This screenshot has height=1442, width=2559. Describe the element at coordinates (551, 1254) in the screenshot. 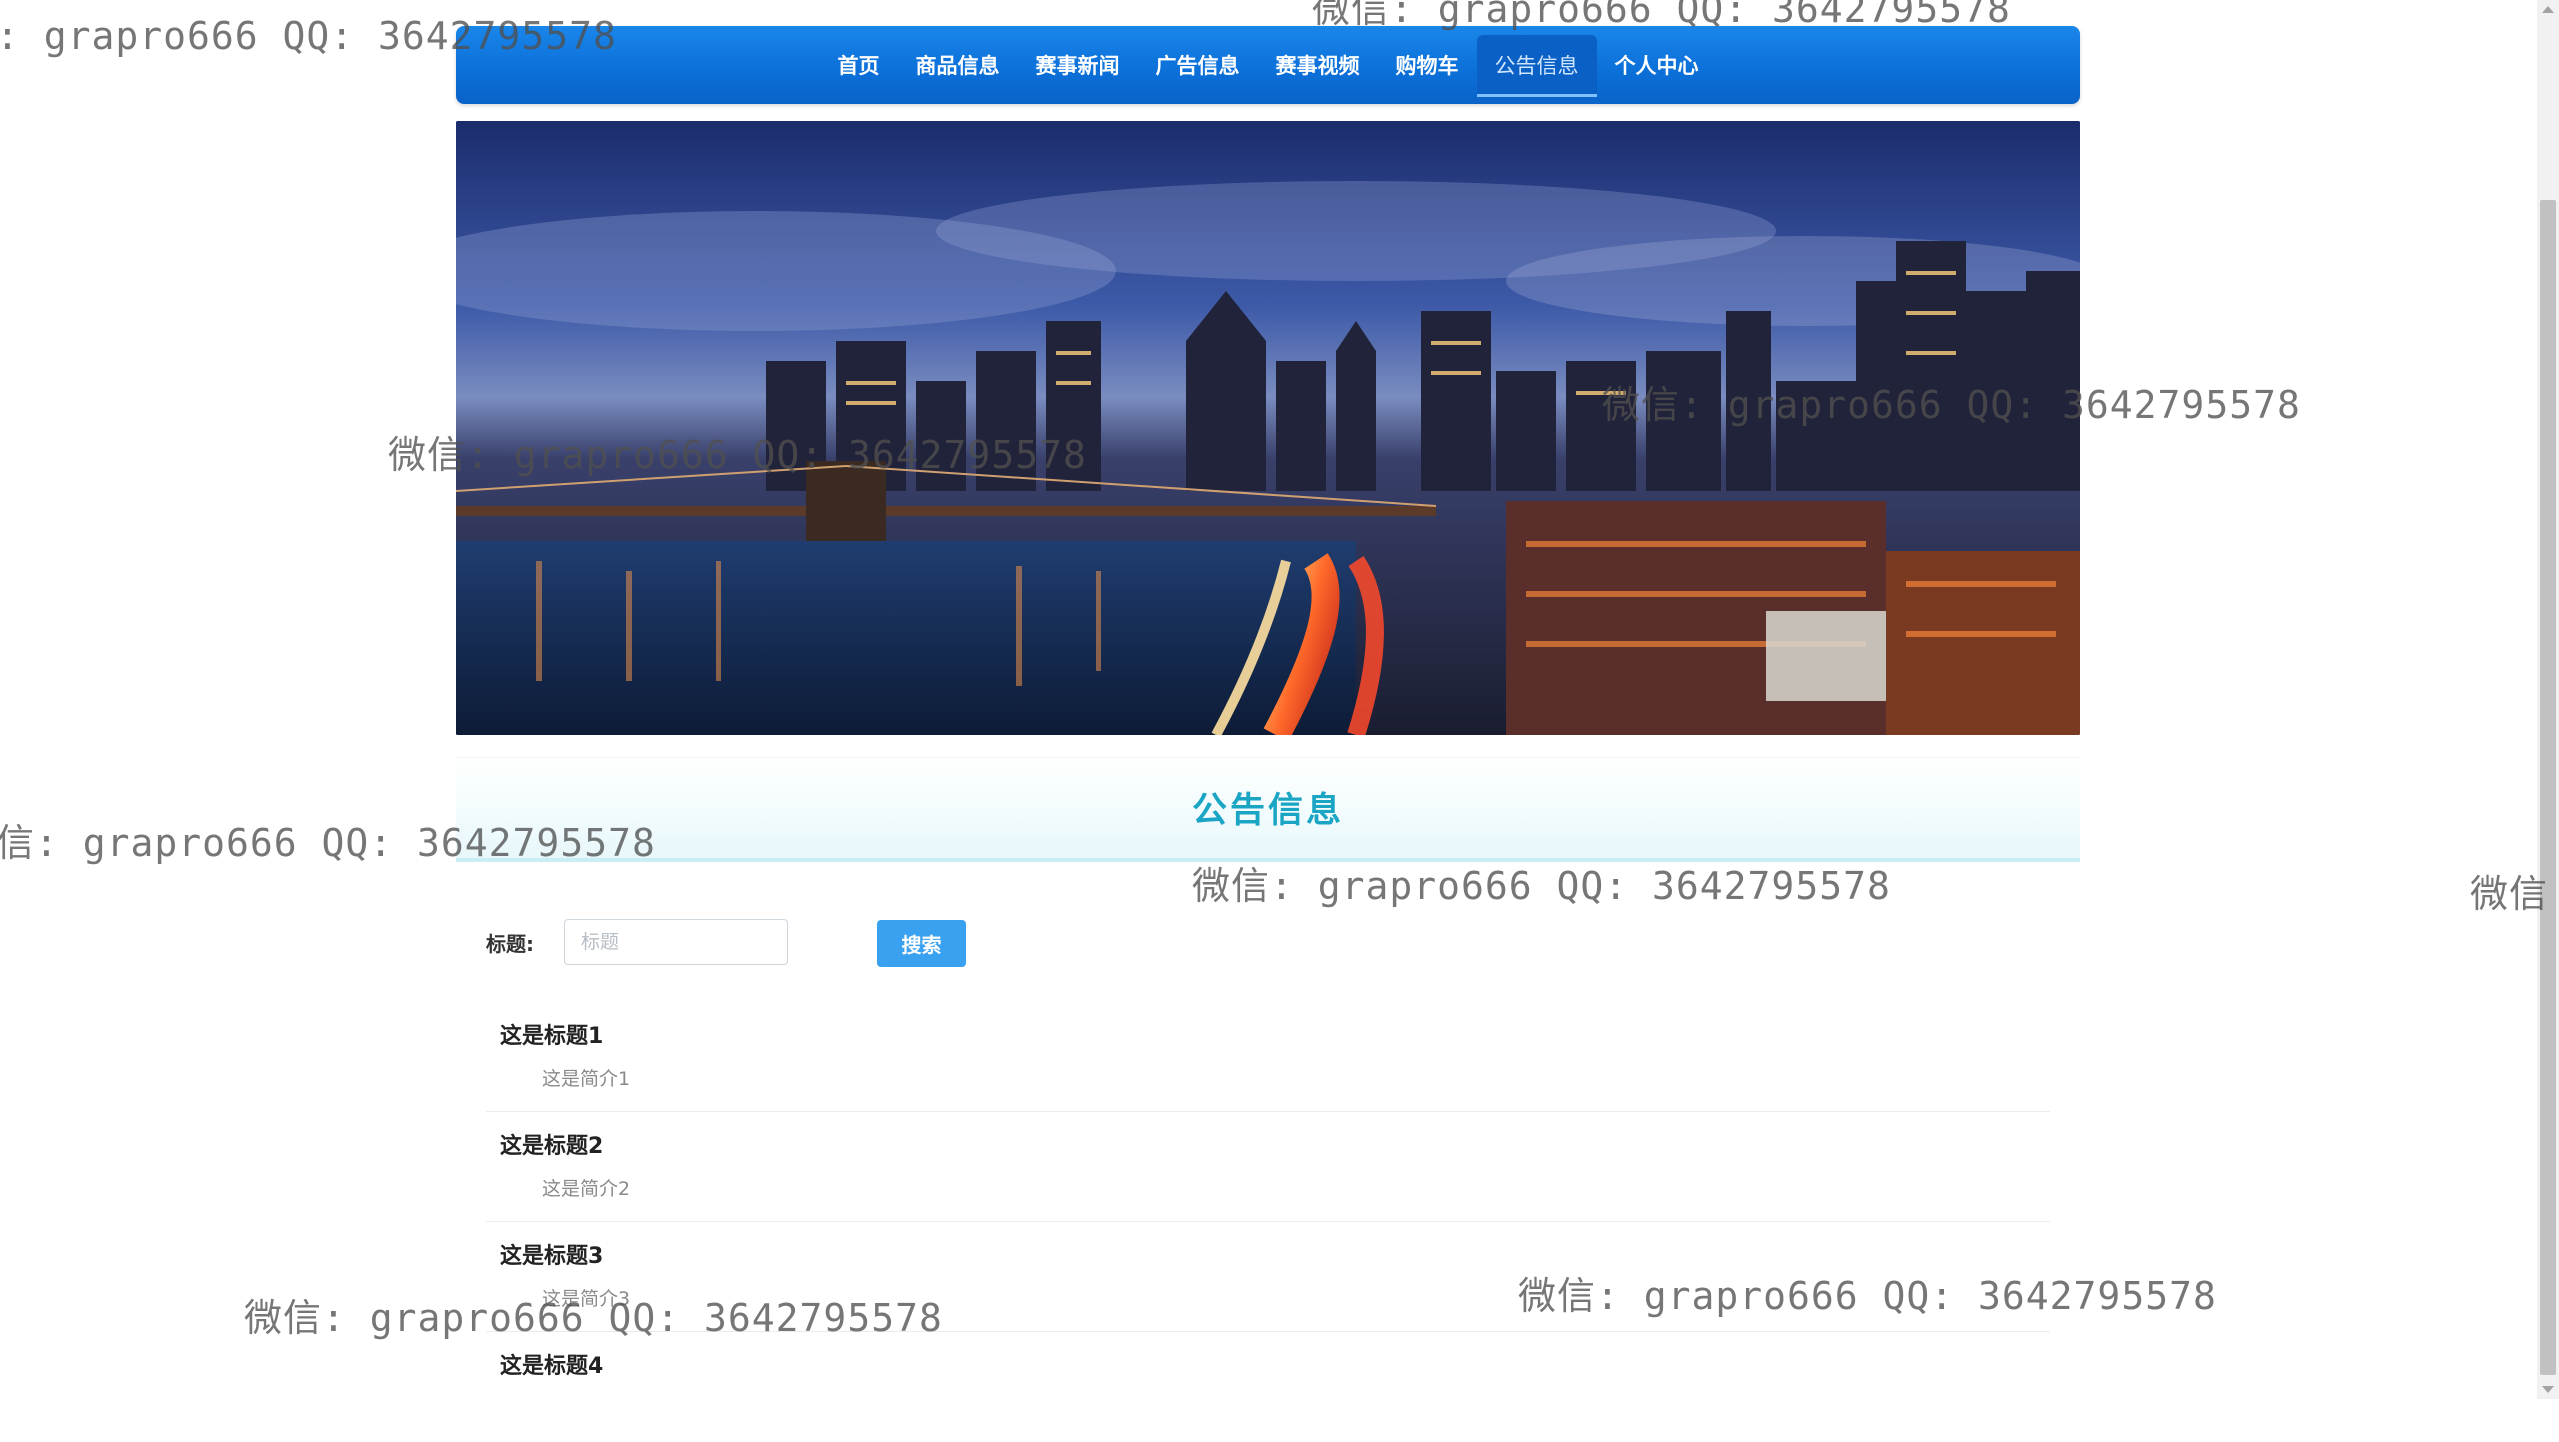

I see `notice-title: 这是标题3` at that location.